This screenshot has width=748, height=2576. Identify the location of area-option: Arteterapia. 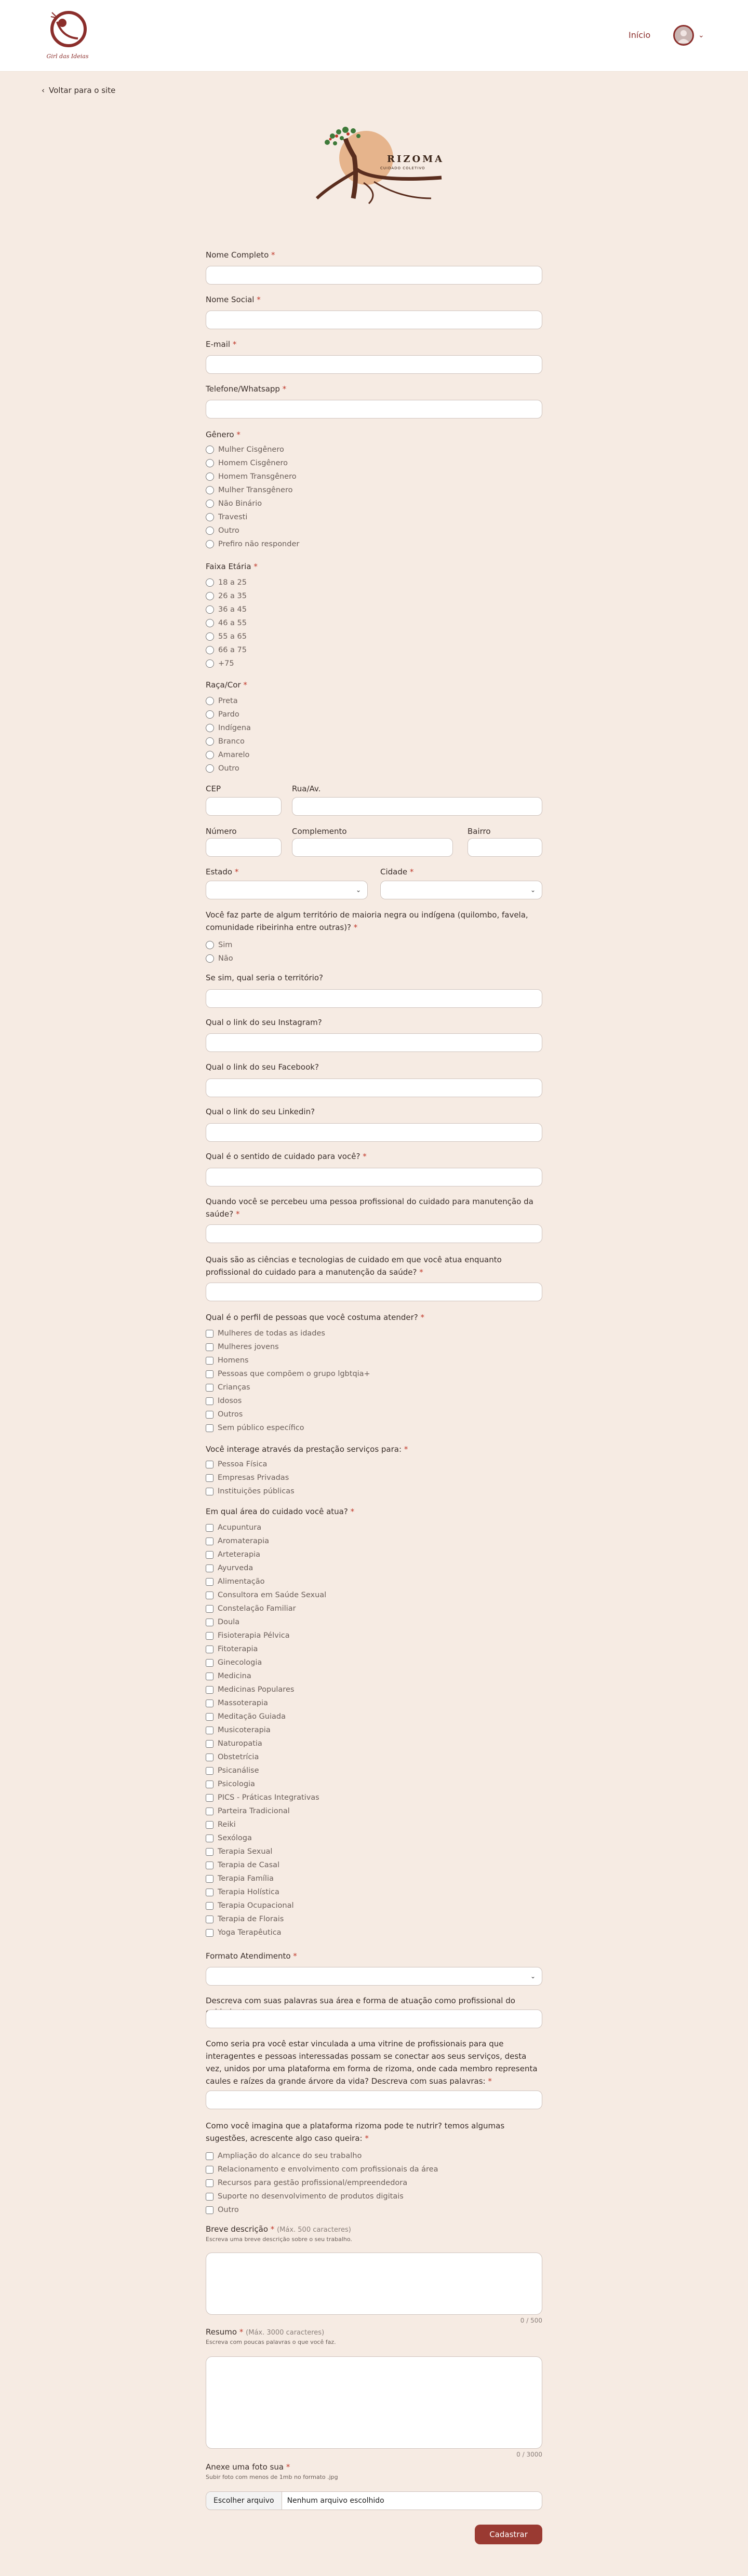
(233, 1554).